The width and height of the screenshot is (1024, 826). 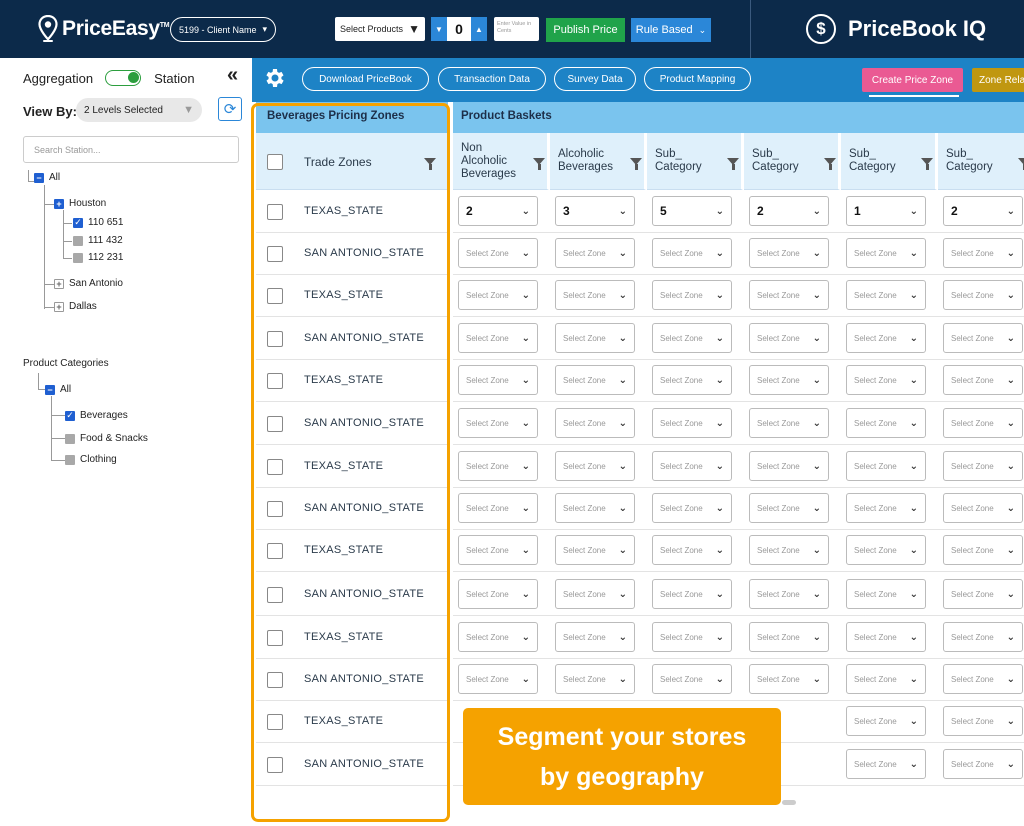 What do you see at coordinates (88, 283) in the screenshot?
I see `tree-item-san-antonio: + San Antonio` at bounding box center [88, 283].